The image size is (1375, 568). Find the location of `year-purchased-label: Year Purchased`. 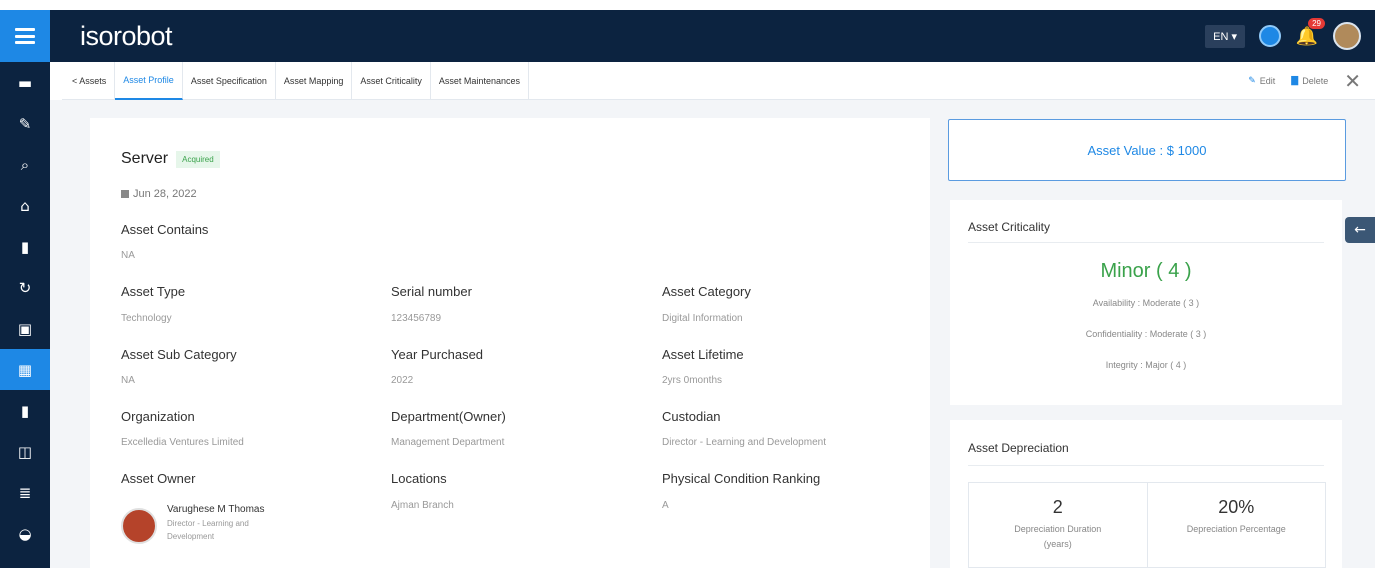

year-purchased-label: Year Purchased is located at coordinates (437, 354).